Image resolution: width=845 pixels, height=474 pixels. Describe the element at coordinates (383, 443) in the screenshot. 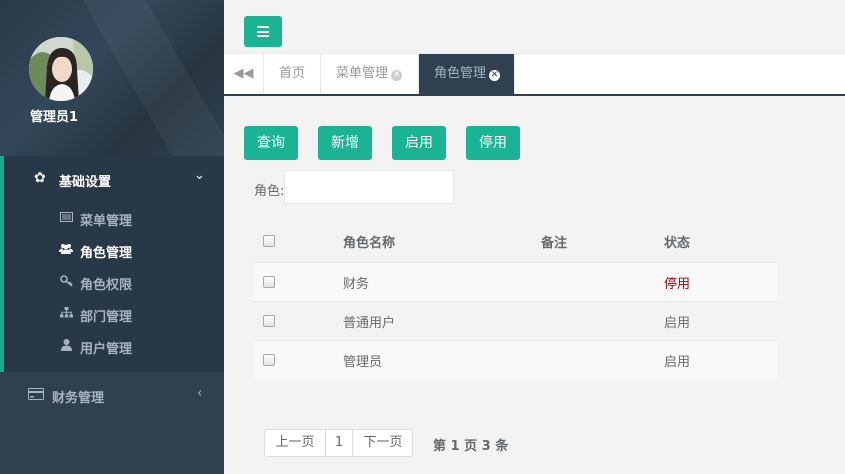

I see `next-page-button: 下一页` at that location.